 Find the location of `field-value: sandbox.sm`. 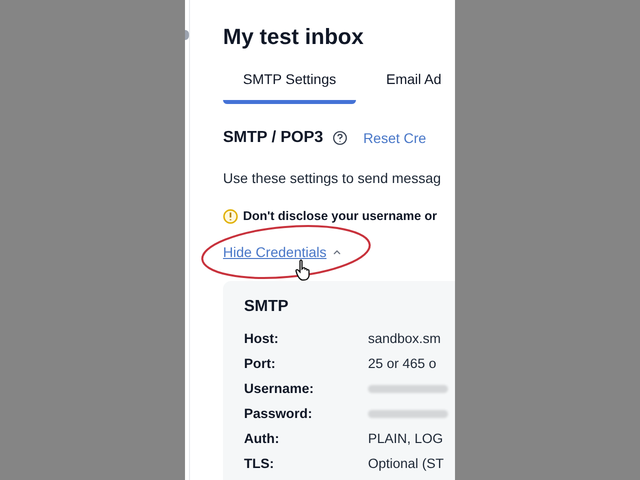

field-value: sandbox.sm is located at coordinates (404, 339).